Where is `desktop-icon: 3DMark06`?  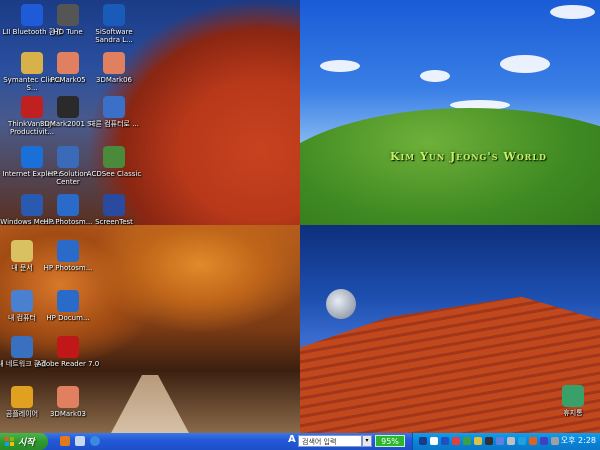 desktop-icon: 3DMark06 is located at coordinates (114, 68).